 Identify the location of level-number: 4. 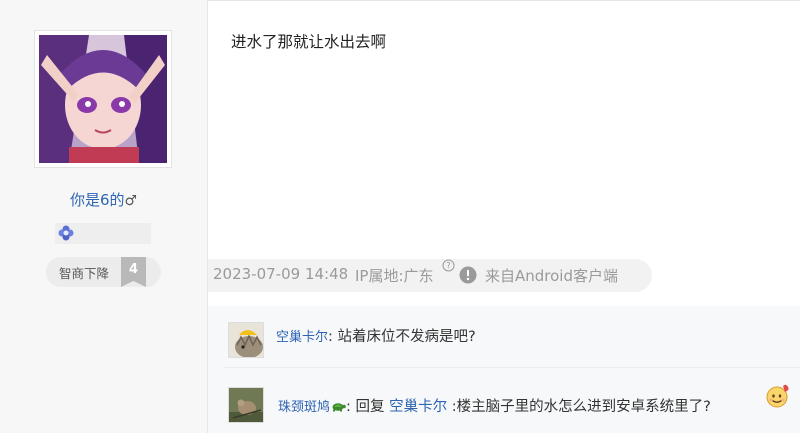
(133, 269).